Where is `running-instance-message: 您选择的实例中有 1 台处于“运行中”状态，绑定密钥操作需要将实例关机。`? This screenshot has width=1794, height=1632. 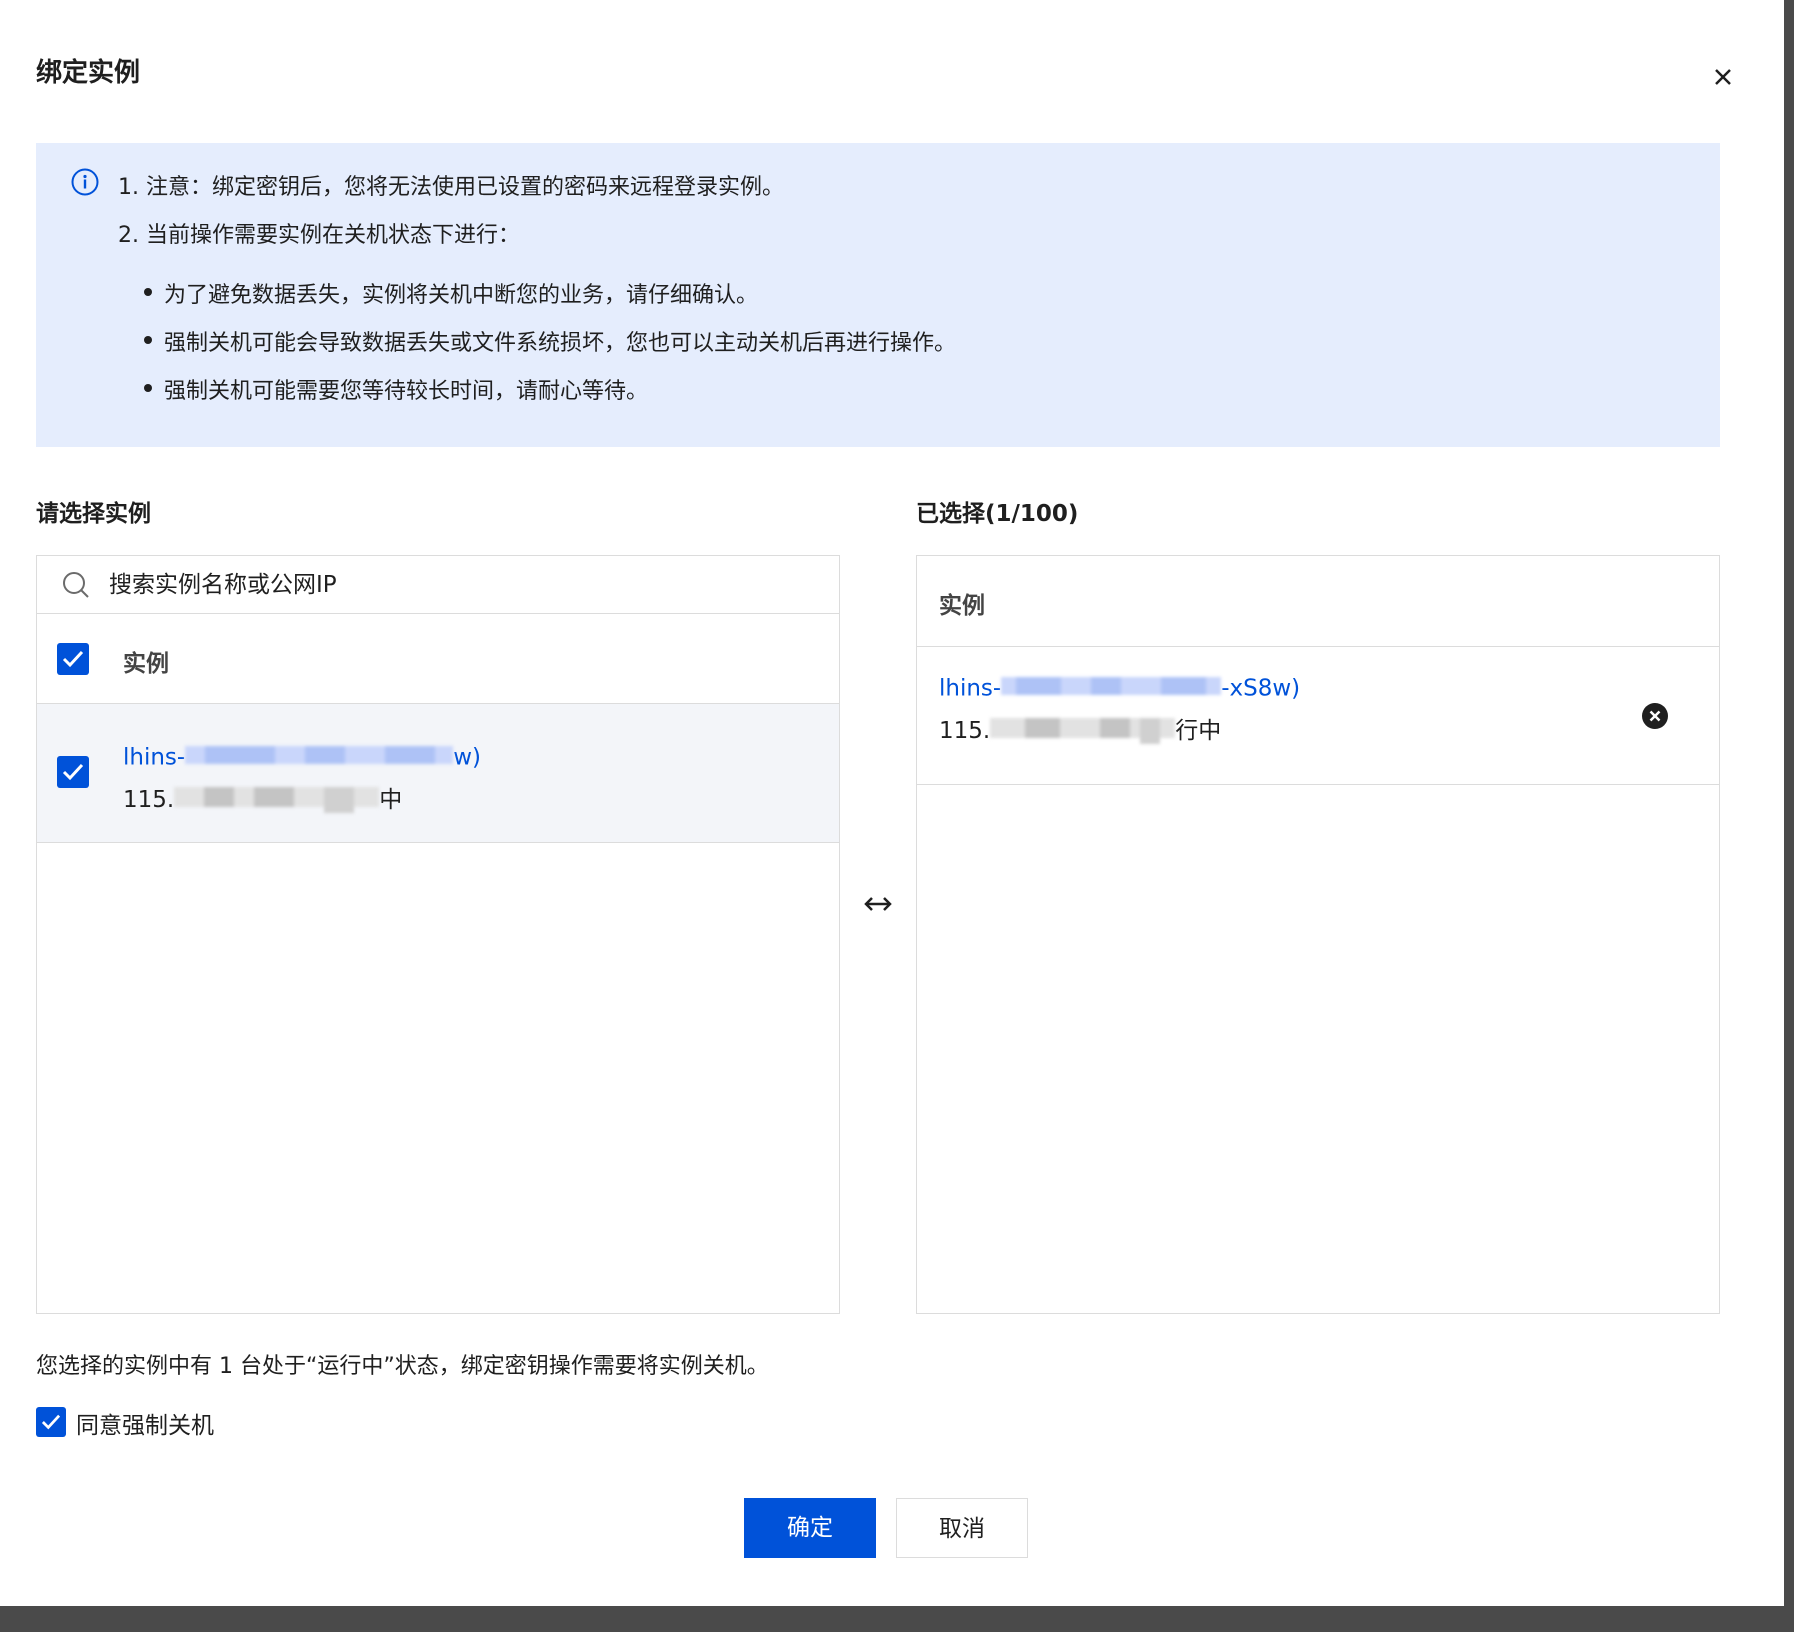
running-instance-message: 您选择的实例中有 1 台处于“运行中”状态，绑定密钥操作需要将实例关机。 is located at coordinates (402, 1366).